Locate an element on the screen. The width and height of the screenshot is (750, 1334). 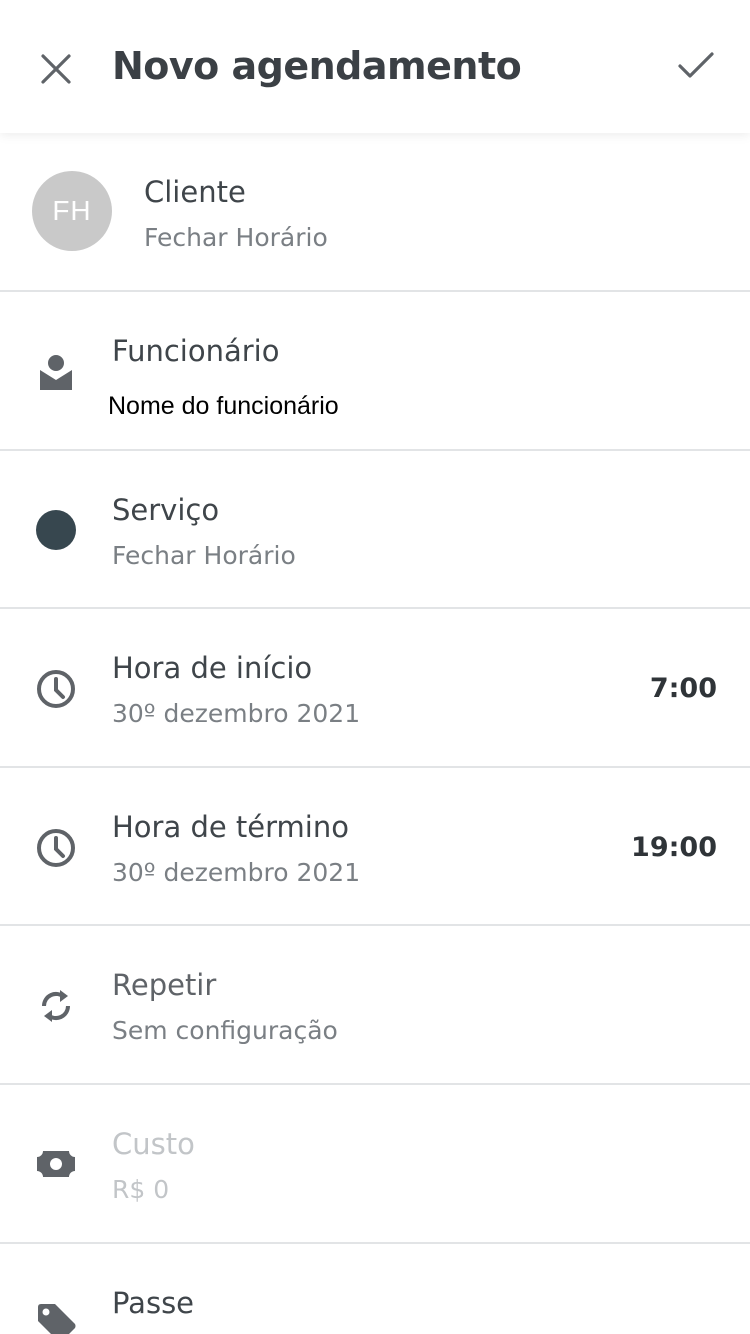
close-button is located at coordinates (56, 69).